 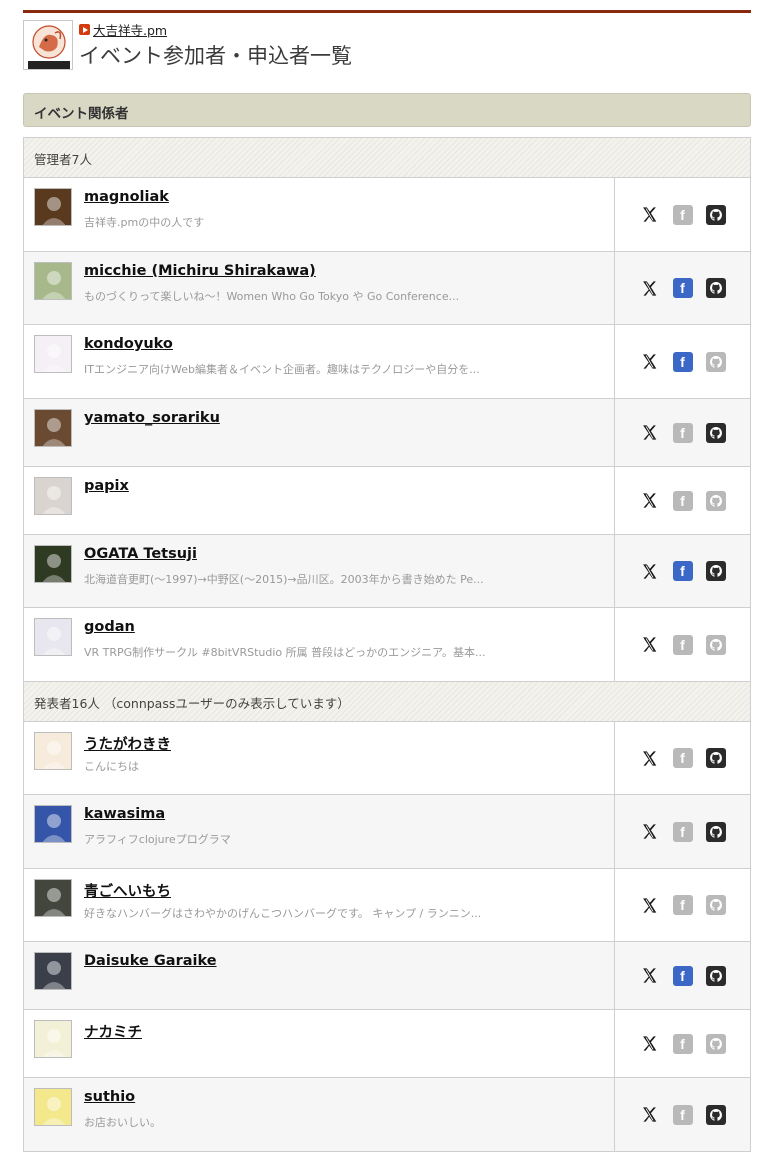 What do you see at coordinates (387, 110) in the screenshot?
I see `section-title: イベント関係者` at bounding box center [387, 110].